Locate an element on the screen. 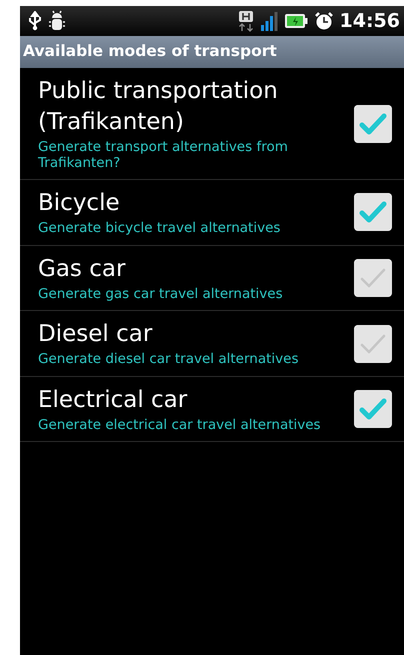 The height and width of the screenshot is (655, 404). option-title: Electrical car is located at coordinates (113, 400).